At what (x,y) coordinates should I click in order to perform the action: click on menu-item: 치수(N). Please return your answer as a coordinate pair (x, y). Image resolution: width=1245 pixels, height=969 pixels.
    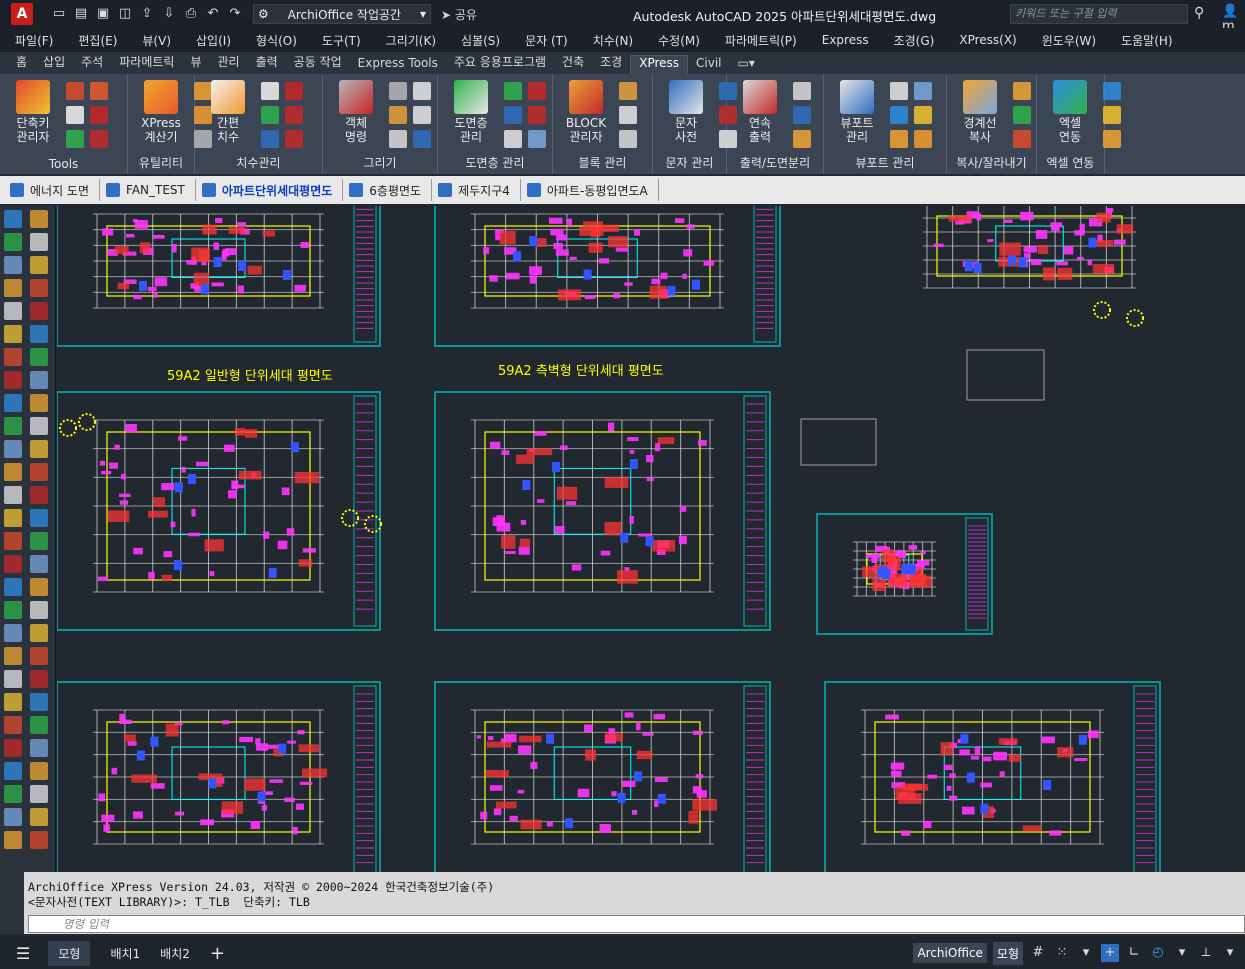
    Looking at the image, I should click on (613, 40).